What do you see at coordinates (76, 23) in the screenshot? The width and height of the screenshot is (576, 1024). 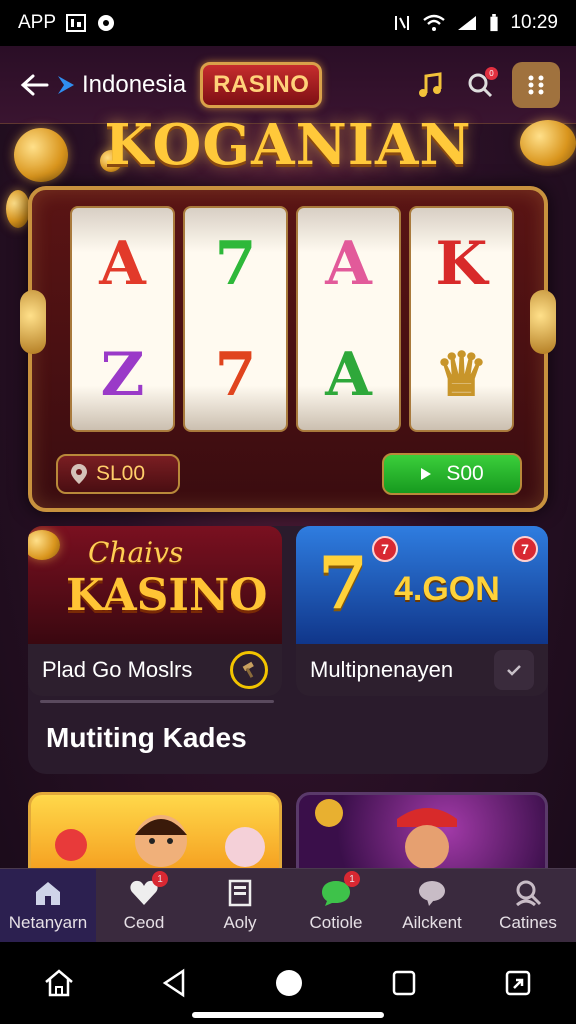 I see `gallery-icon` at bounding box center [76, 23].